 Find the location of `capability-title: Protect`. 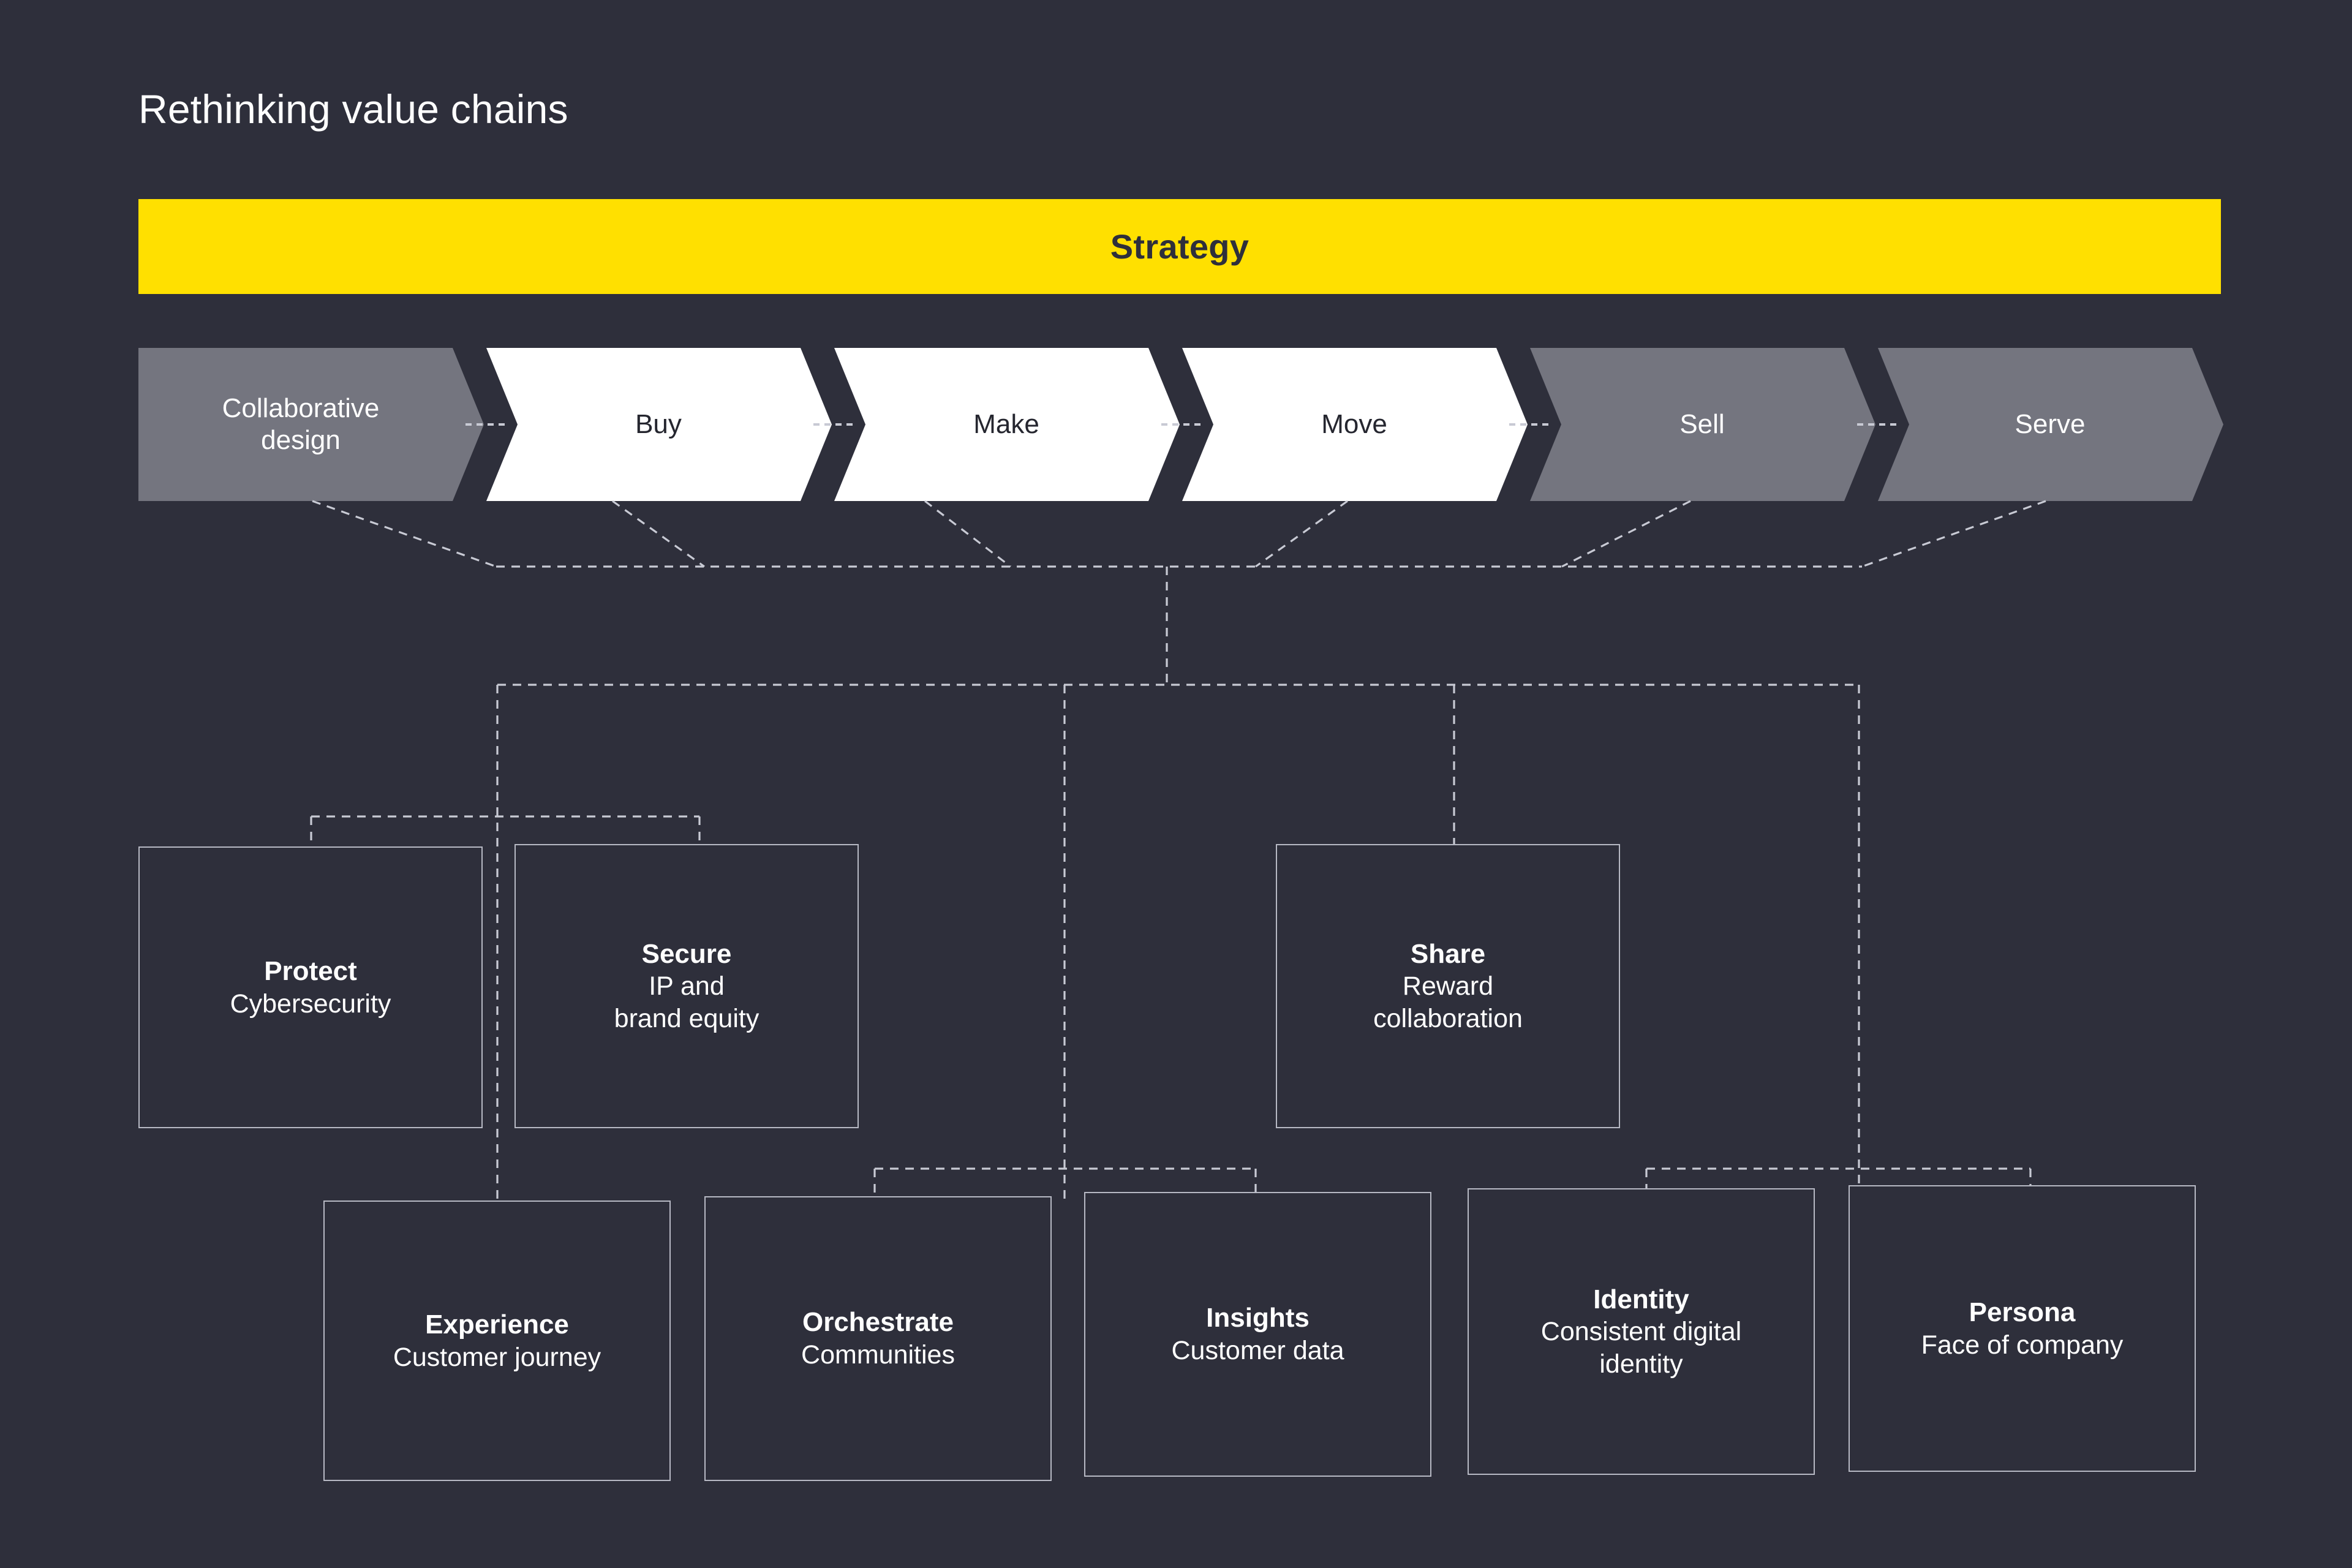

capability-title: Protect is located at coordinates (311, 971).